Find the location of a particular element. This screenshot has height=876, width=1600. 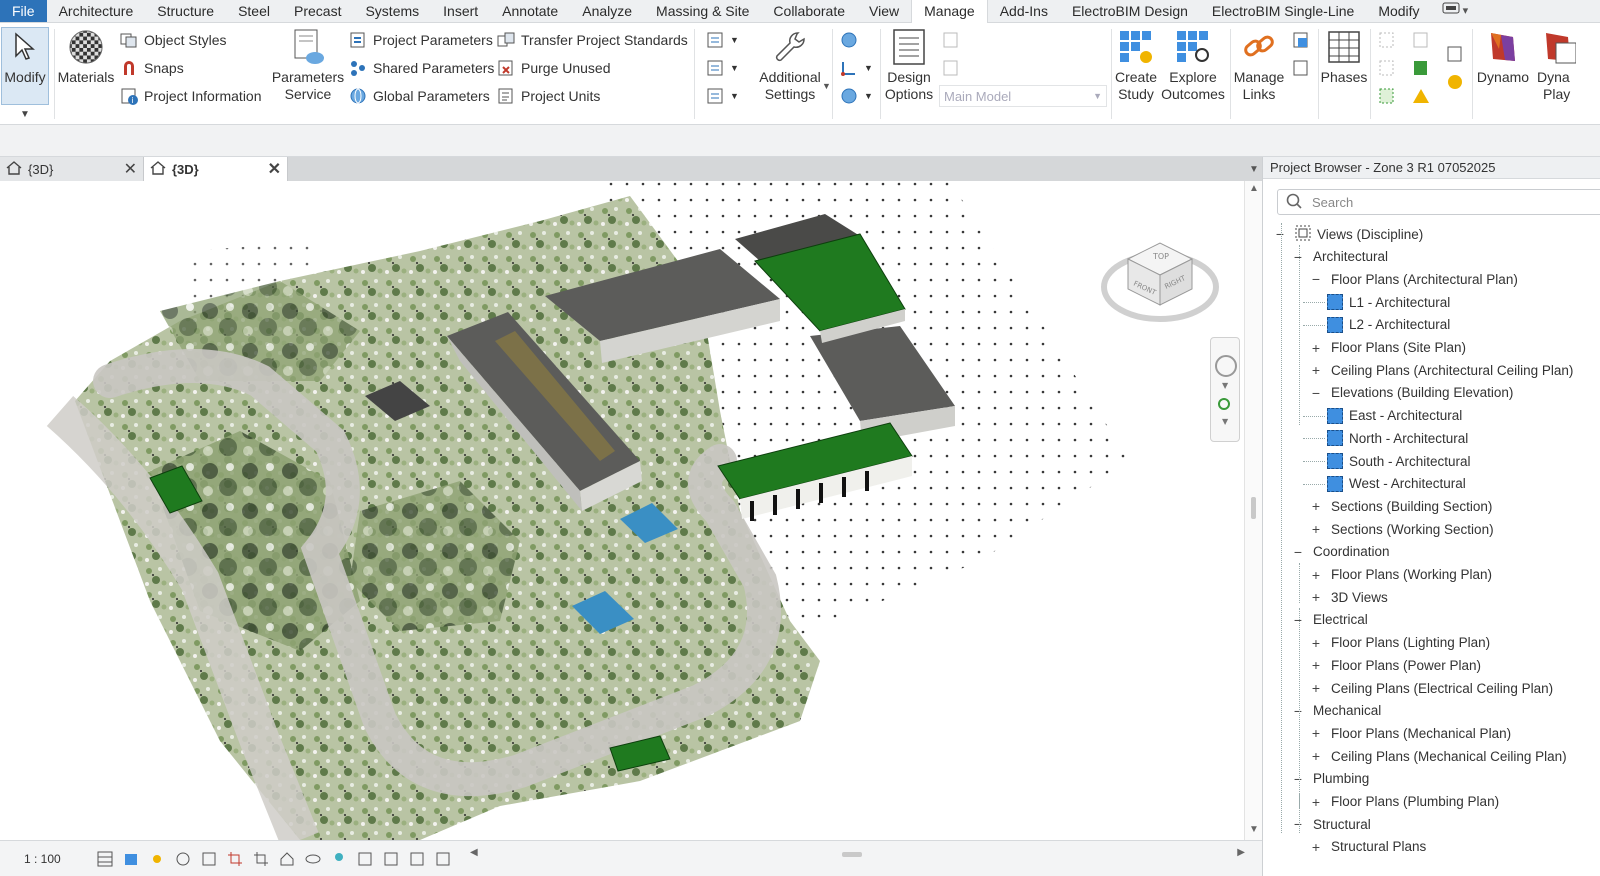

materials-button: Materials is located at coordinates (86, 57).